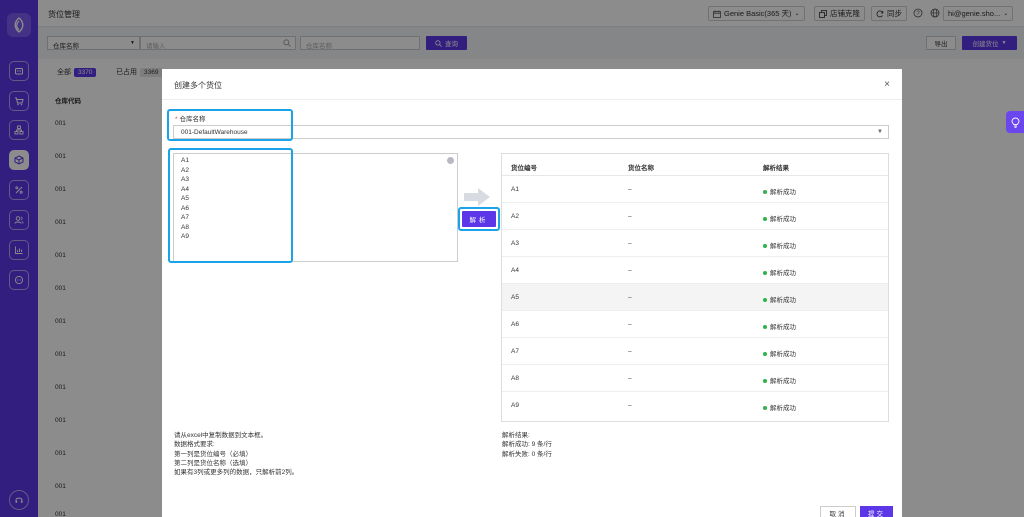  I want to click on table-row: A7 – 解析成功, so click(695, 351).